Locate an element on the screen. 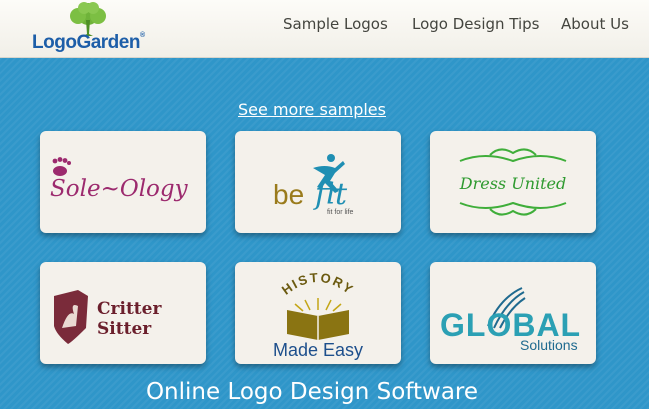 This screenshot has width=649, height=409. critter-text: Critter is located at coordinates (129, 309).